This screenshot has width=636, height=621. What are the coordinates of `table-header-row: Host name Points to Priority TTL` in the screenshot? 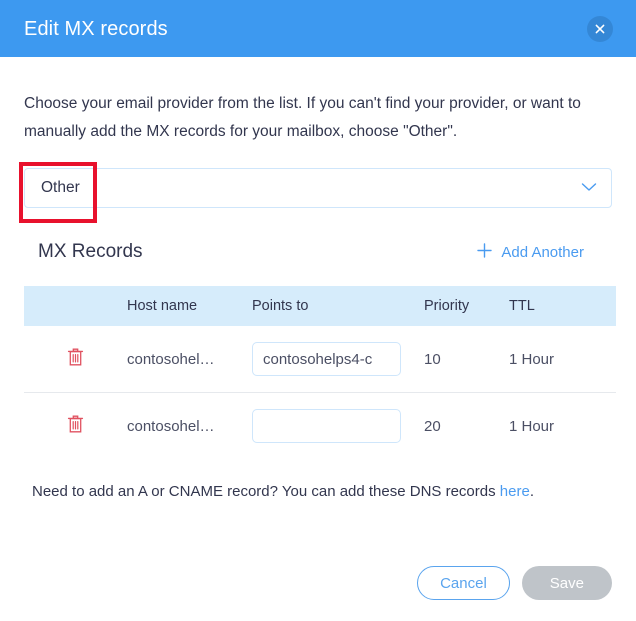 It's located at (320, 306).